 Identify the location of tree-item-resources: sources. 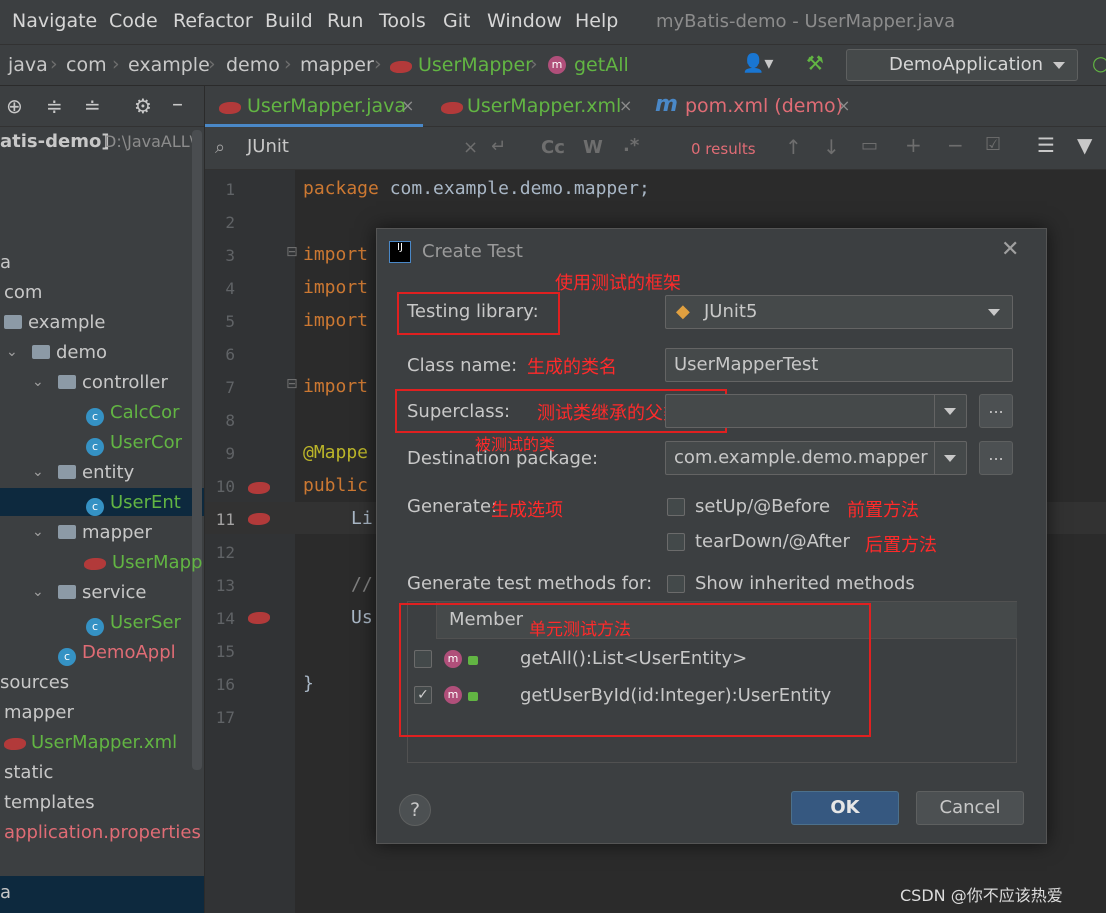
(34, 682).